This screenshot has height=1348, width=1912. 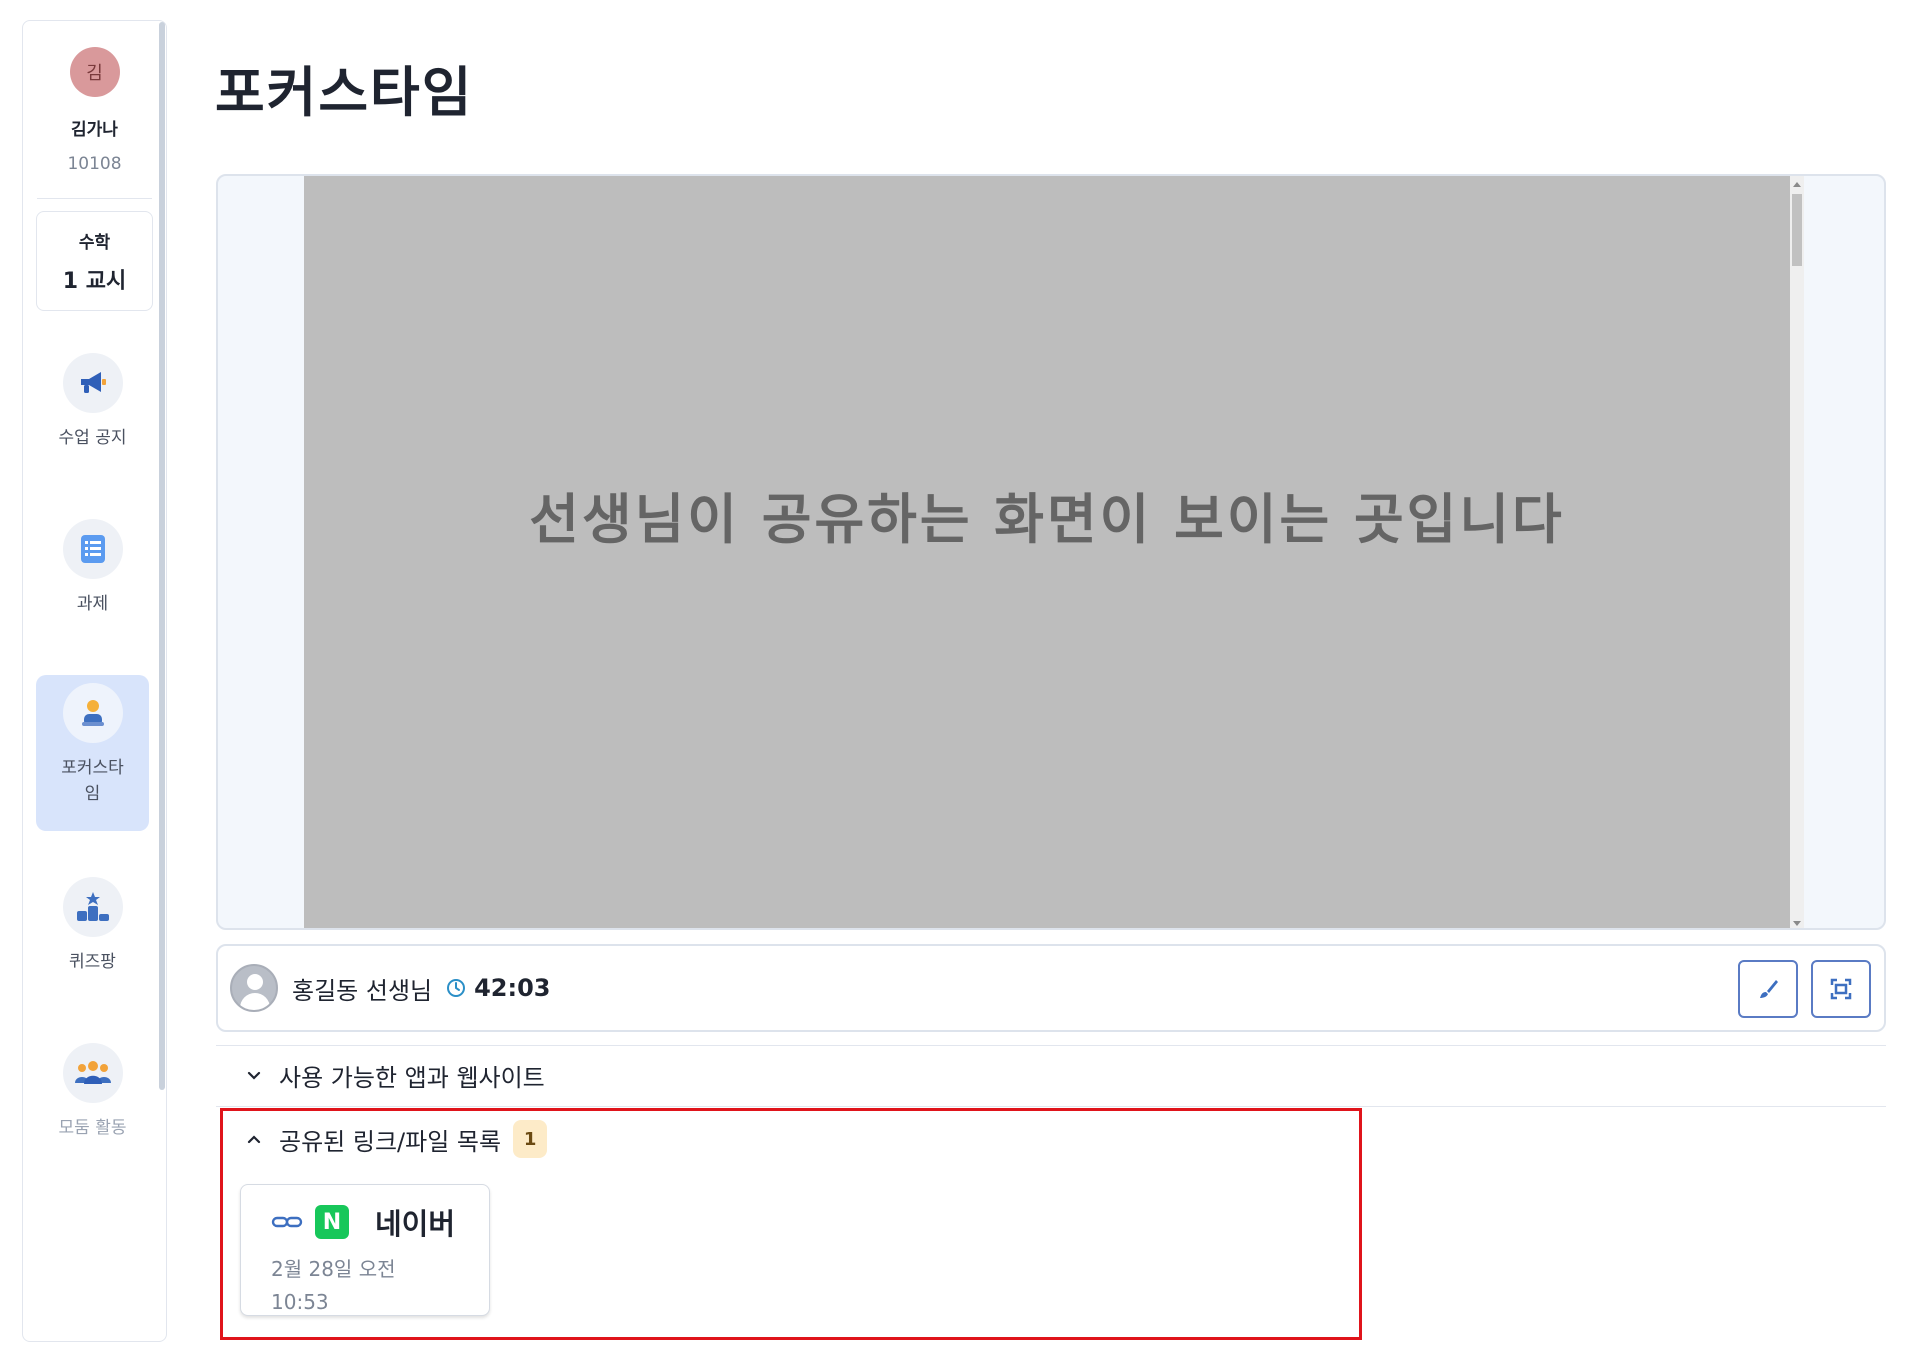 What do you see at coordinates (1051, 988) in the screenshot?
I see `teacher-bar: 홍길동 선생님 42:03` at bounding box center [1051, 988].